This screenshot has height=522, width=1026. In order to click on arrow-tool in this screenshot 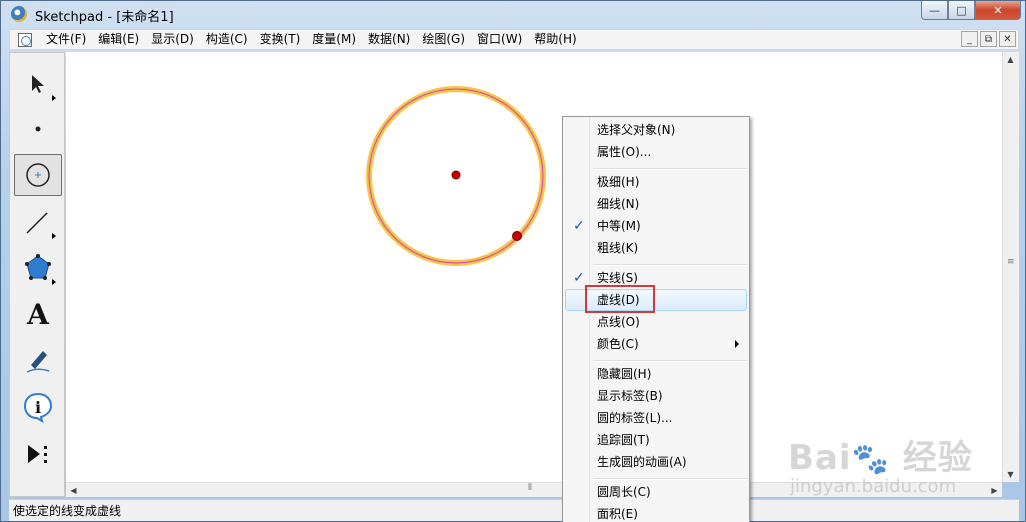, I will do `click(38, 84)`.